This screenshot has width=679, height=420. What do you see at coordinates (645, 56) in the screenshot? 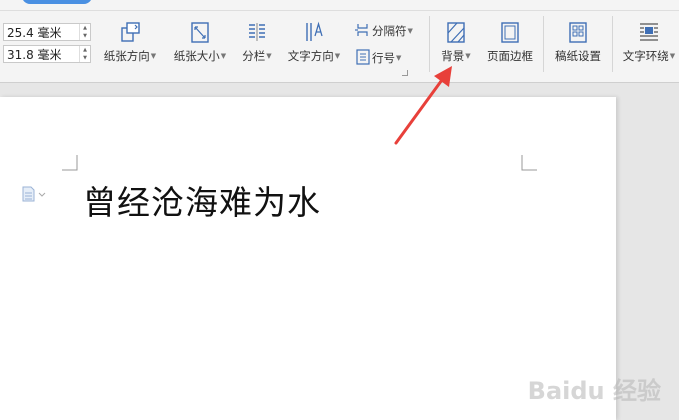
I see `text-wrap-label: 文字环绕` at bounding box center [645, 56].